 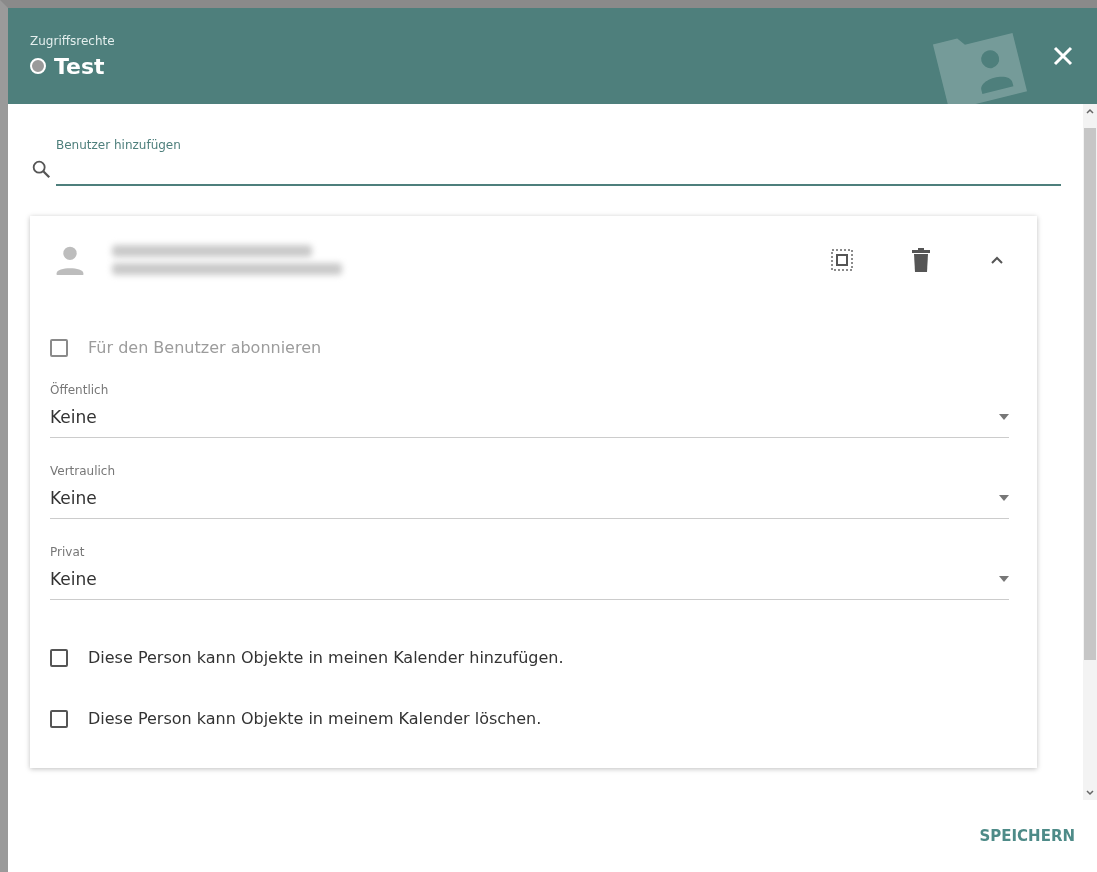 I want to click on permission-label: Diese Person kann Objekte in meinem Kalender löschen., so click(x=315, y=718).